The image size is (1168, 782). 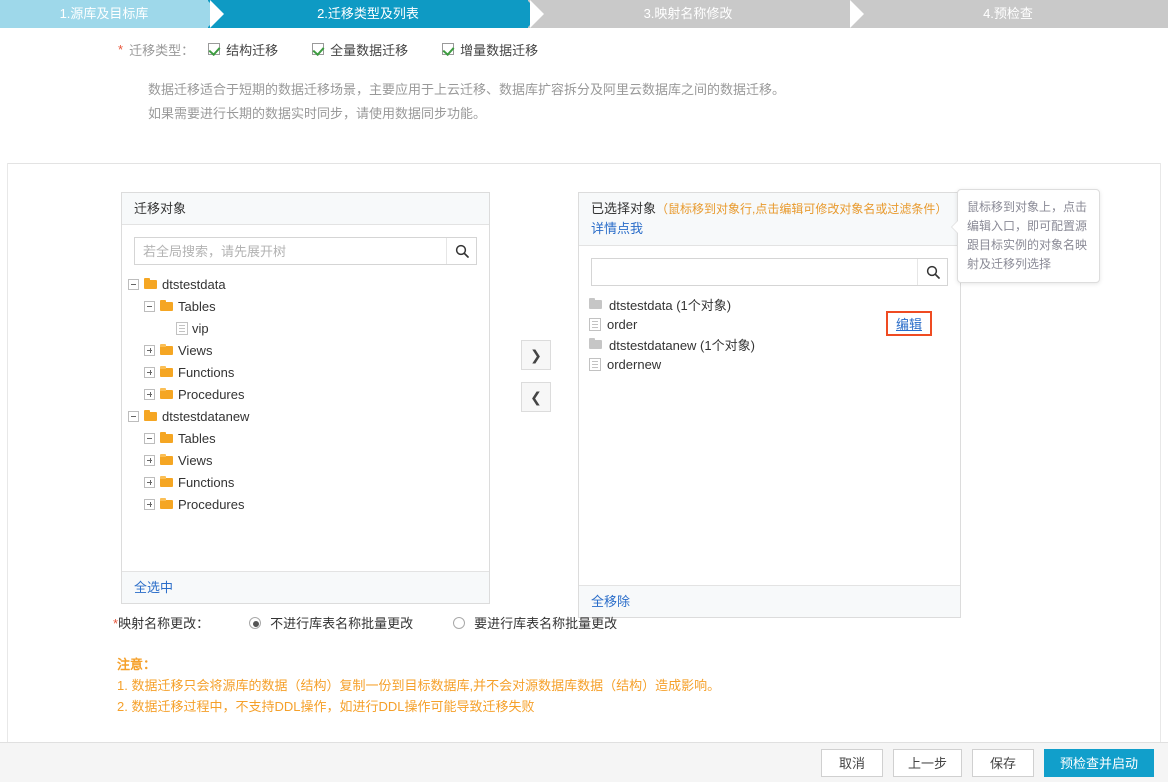 I want to click on right-panel-footer: 全移除, so click(x=769, y=601).